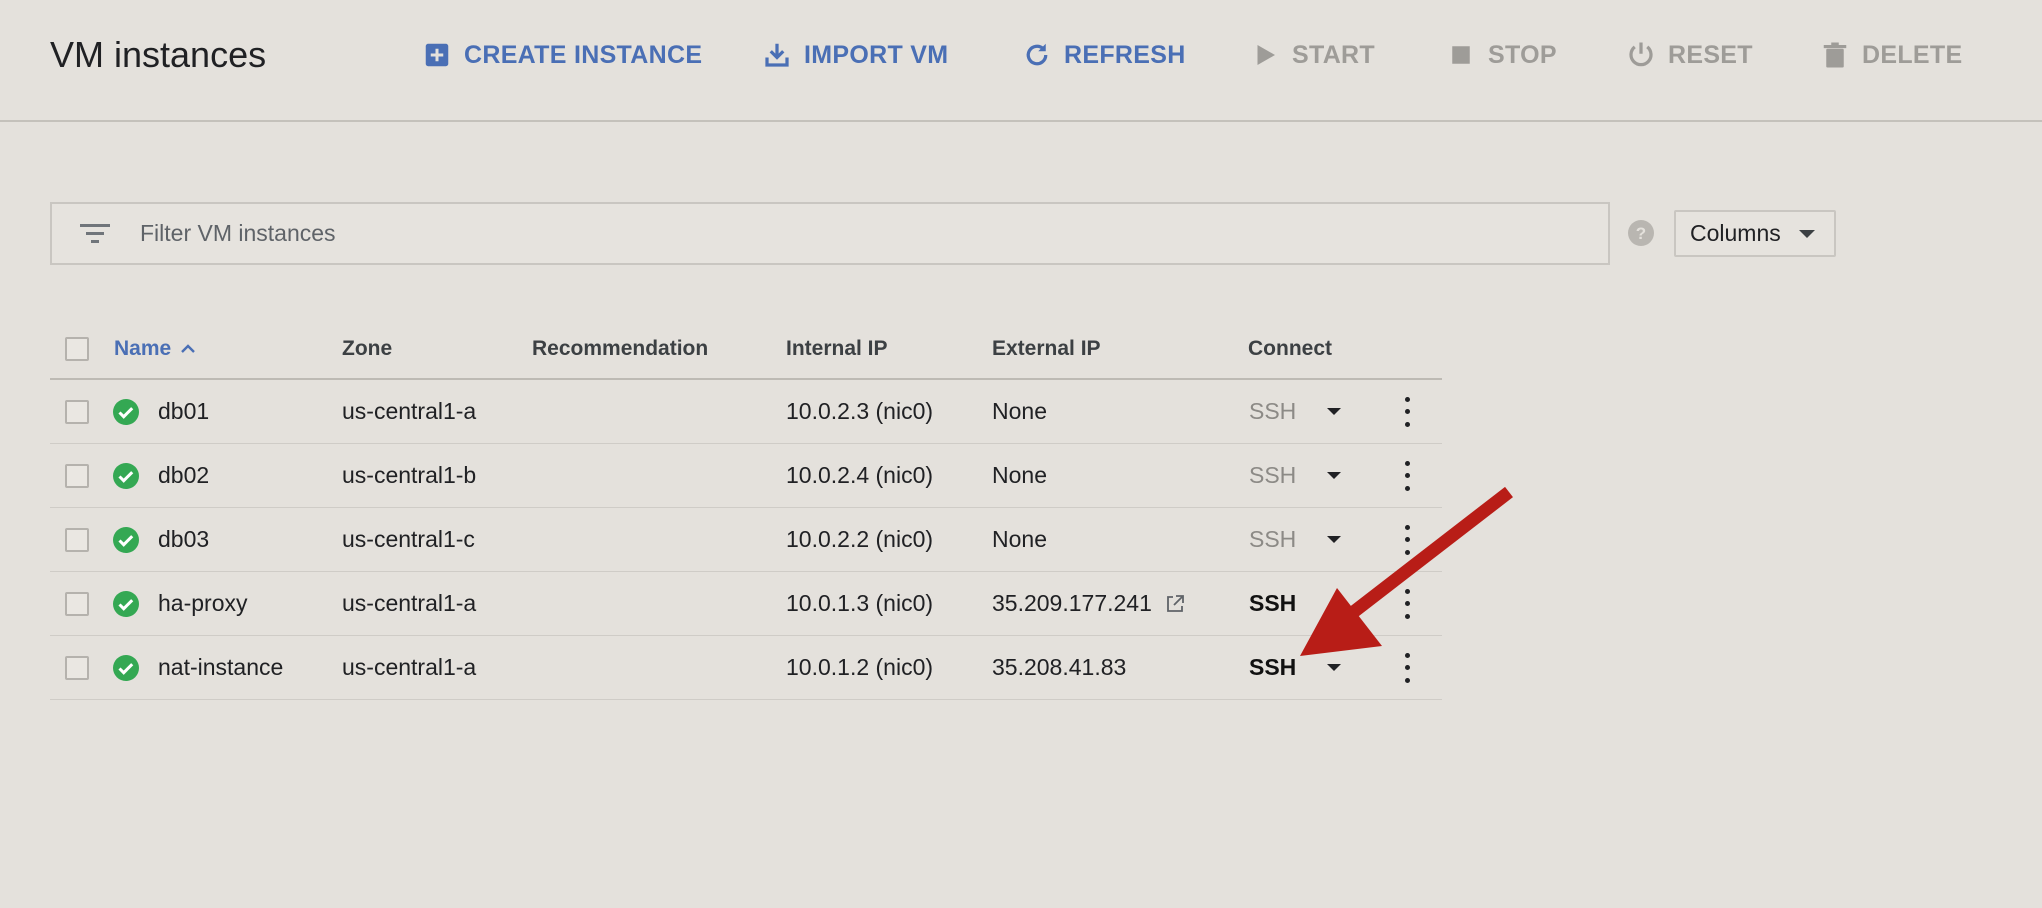 This screenshot has height=908, width=2042. What do you see at coordinates (158, 54) in the screenshot?
I see `page-title: VM instances` at bounding box center [158, 54].